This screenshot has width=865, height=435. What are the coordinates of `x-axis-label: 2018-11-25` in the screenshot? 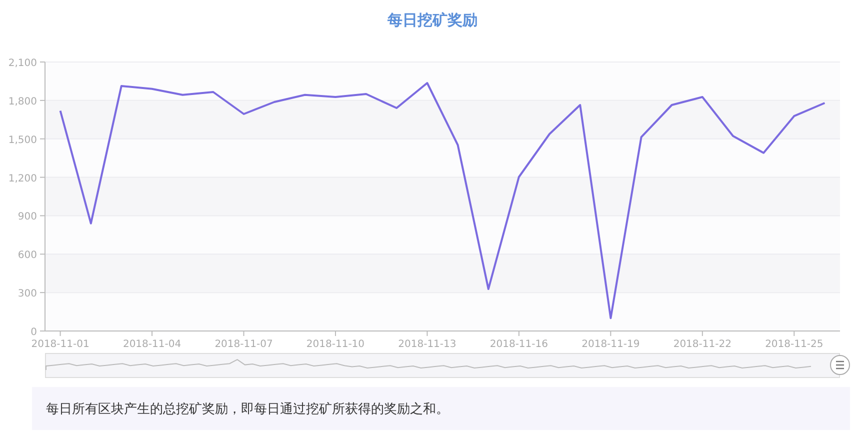 It's located at (794, 344).